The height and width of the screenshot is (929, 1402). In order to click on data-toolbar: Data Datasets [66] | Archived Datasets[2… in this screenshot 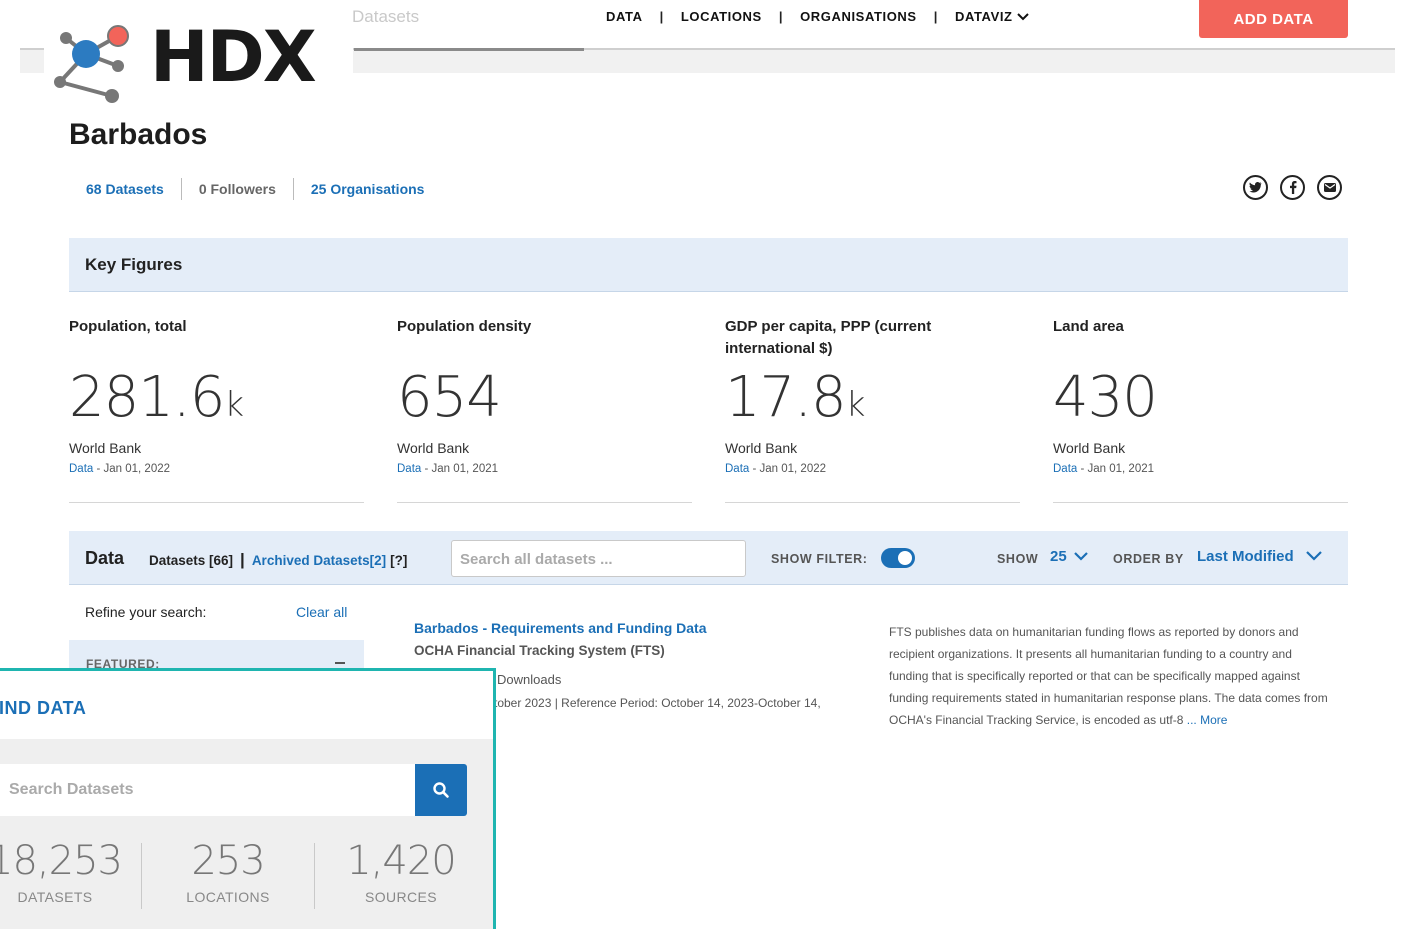, I will do `click(708, 558)`.